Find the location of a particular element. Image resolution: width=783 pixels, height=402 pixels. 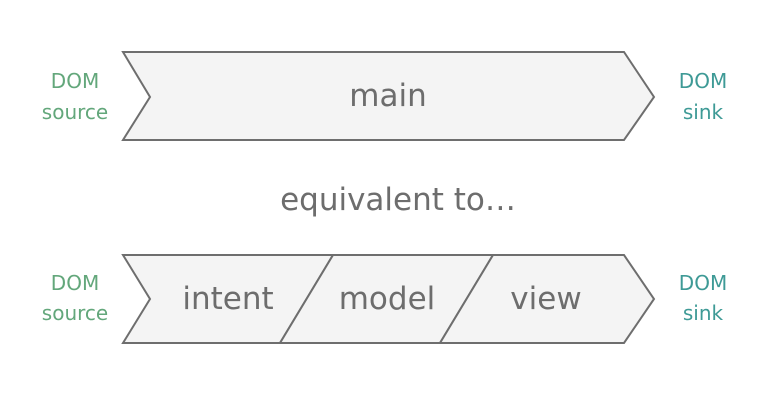

model-label: model is located at coordinates (387, 299).